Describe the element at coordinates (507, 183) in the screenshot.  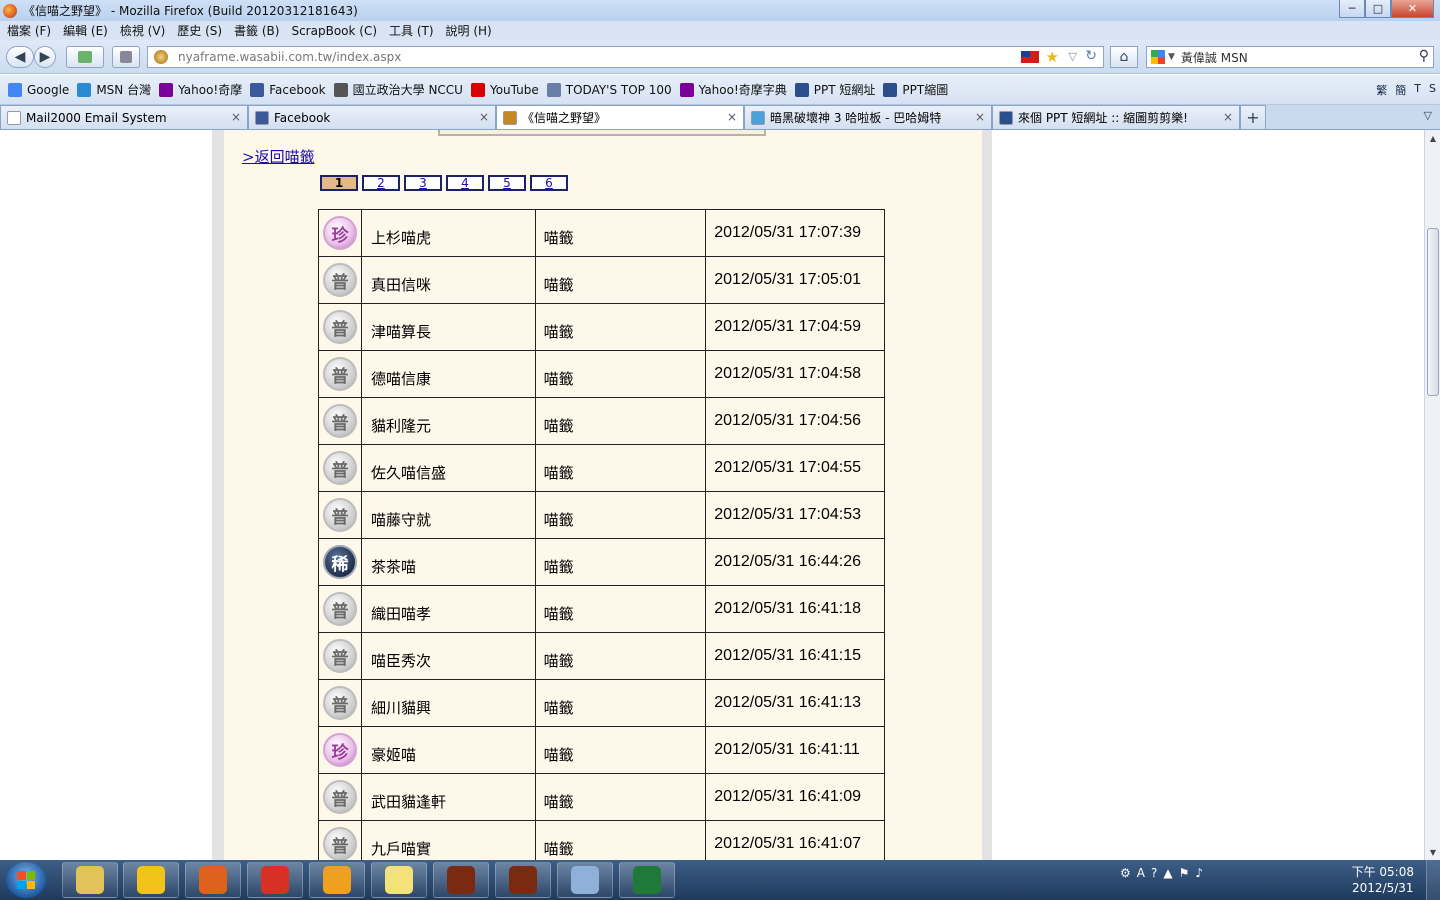
I see `page-button: 5` at that location.